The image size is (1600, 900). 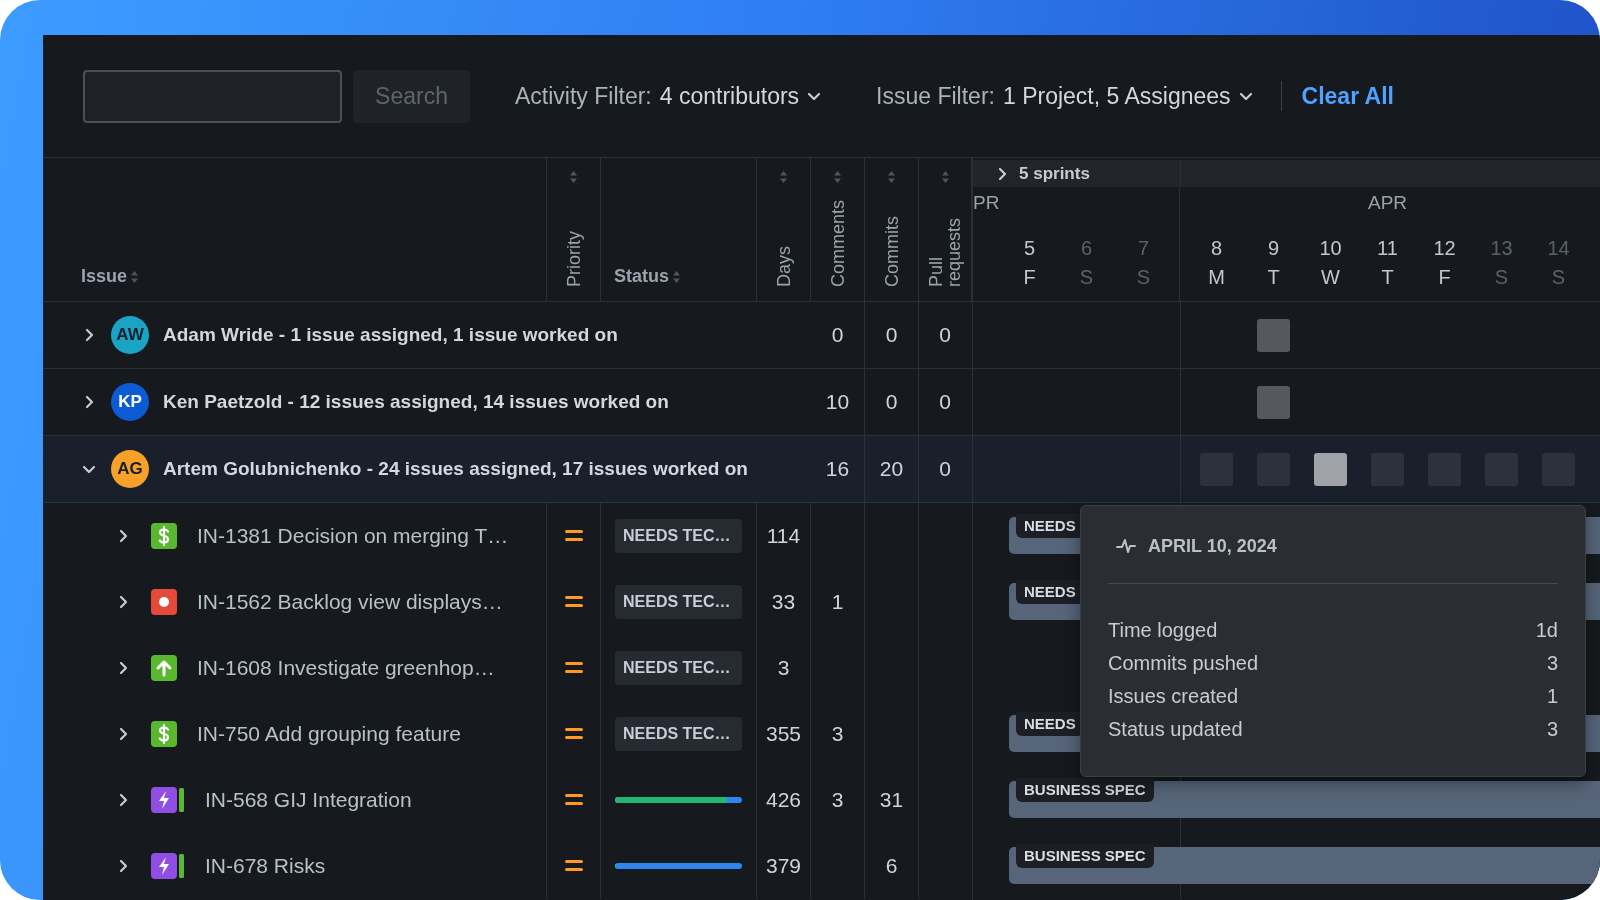 I want to click on commits-count: 31, so click(x=891, y=800).